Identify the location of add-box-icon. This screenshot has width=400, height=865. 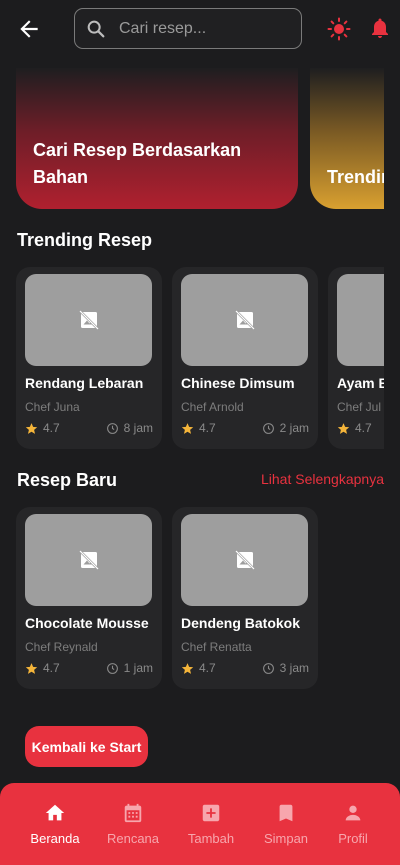
(211, 813).